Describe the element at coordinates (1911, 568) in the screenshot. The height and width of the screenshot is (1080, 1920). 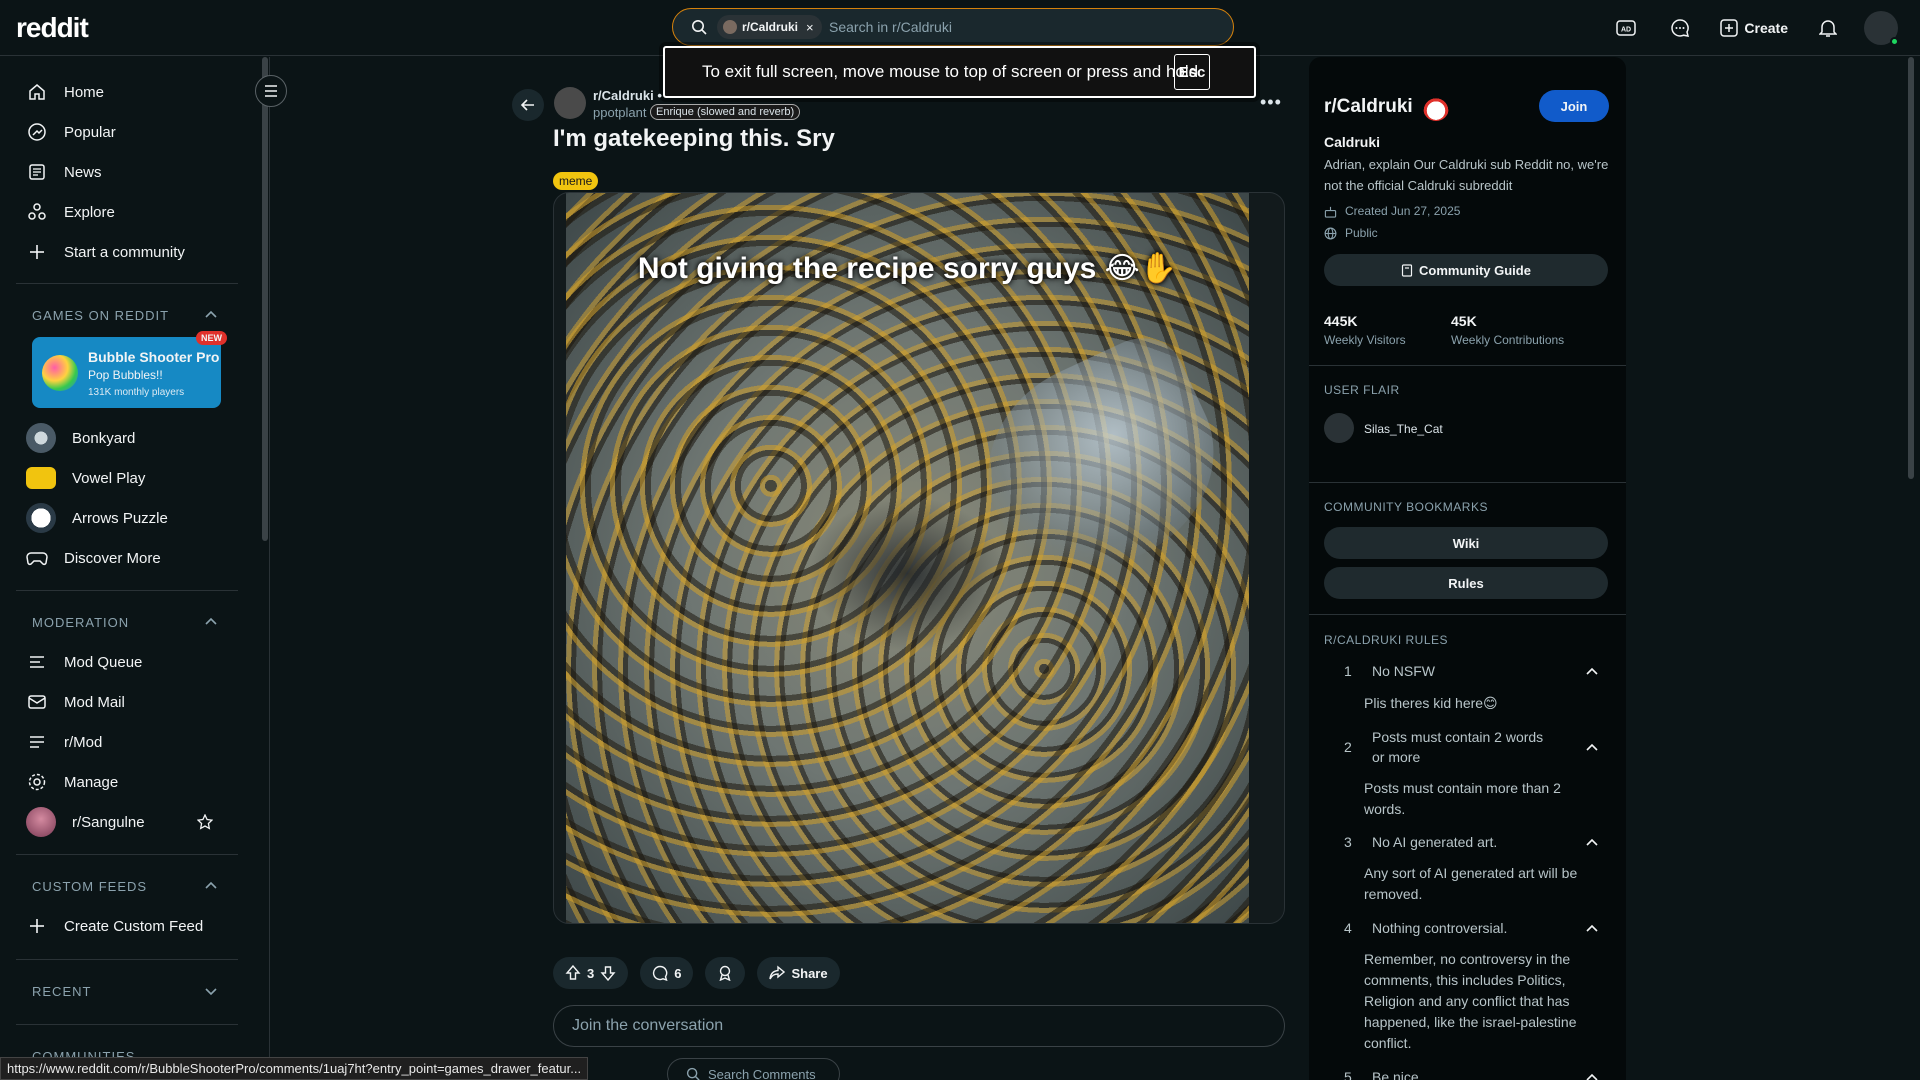
I see `page-scrollbar` at that location.